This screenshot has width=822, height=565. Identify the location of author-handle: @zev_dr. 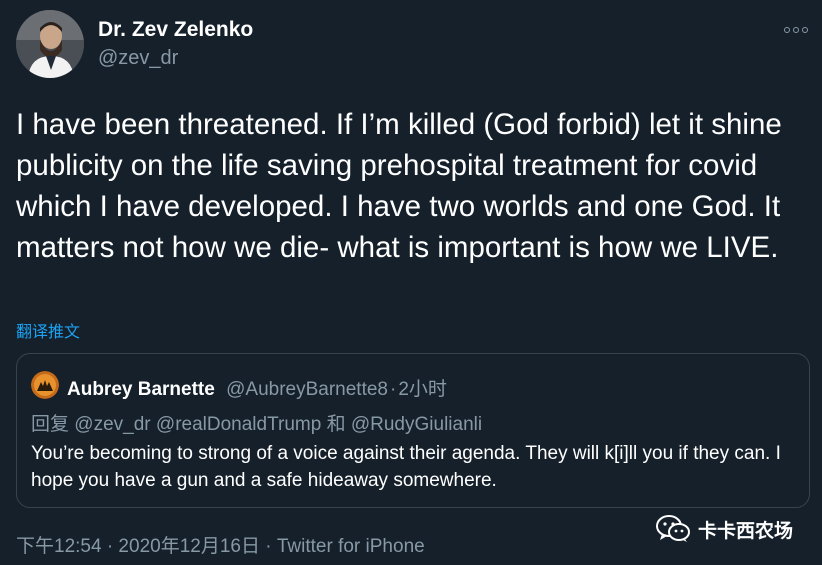
(138, 58).